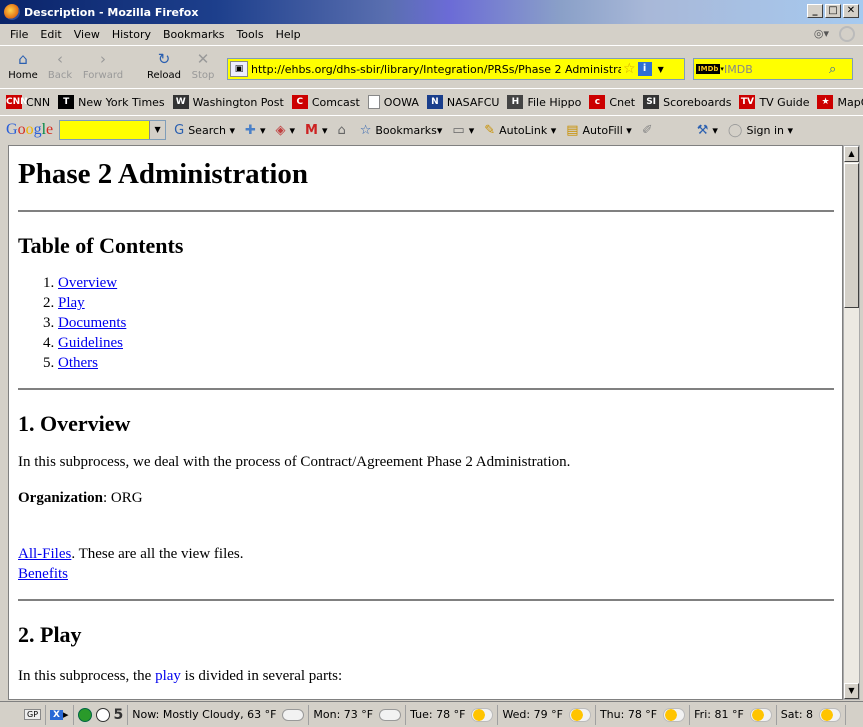 This screenshot has height=727, width=863. I want to click on bookmark-comcast: C Comcast, so click(325, 102).